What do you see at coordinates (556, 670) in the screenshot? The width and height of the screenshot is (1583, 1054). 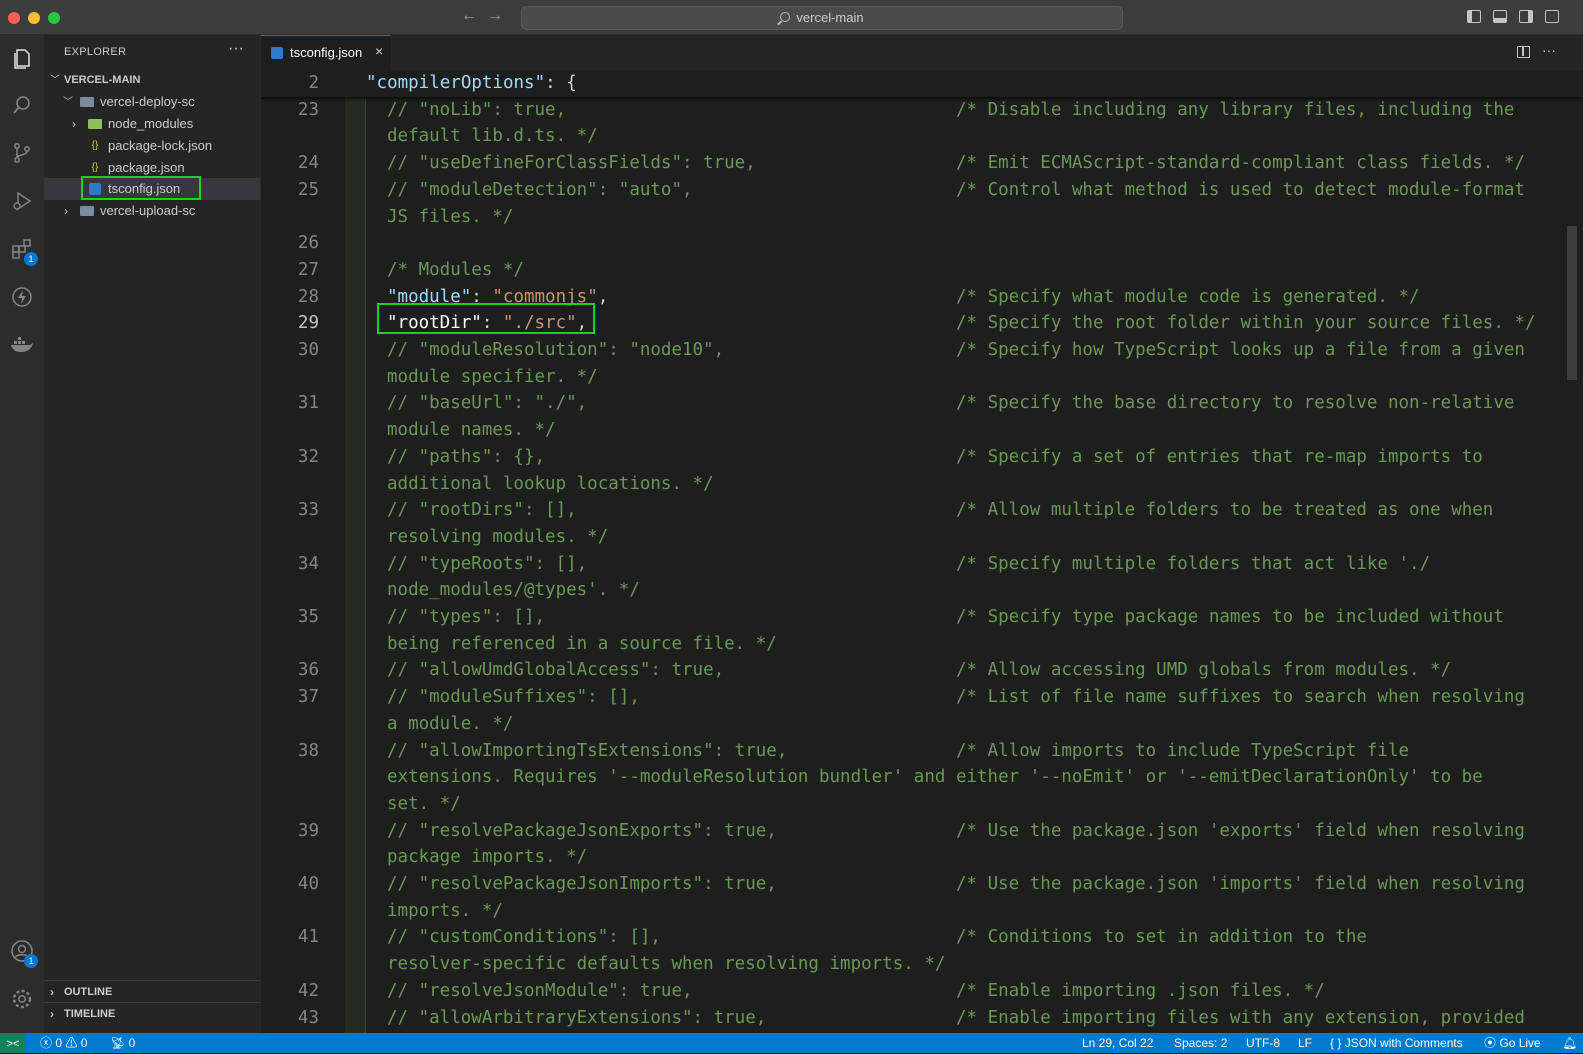 I see `line-code: // "allowUmdGlobalAccess": true,` at bounding box center [556, 670].